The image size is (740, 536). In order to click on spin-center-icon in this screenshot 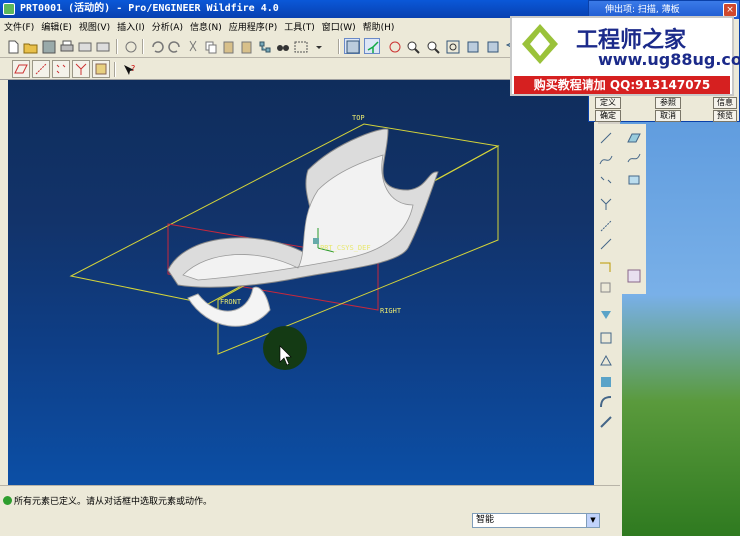, I will do `click(372, 46)`.